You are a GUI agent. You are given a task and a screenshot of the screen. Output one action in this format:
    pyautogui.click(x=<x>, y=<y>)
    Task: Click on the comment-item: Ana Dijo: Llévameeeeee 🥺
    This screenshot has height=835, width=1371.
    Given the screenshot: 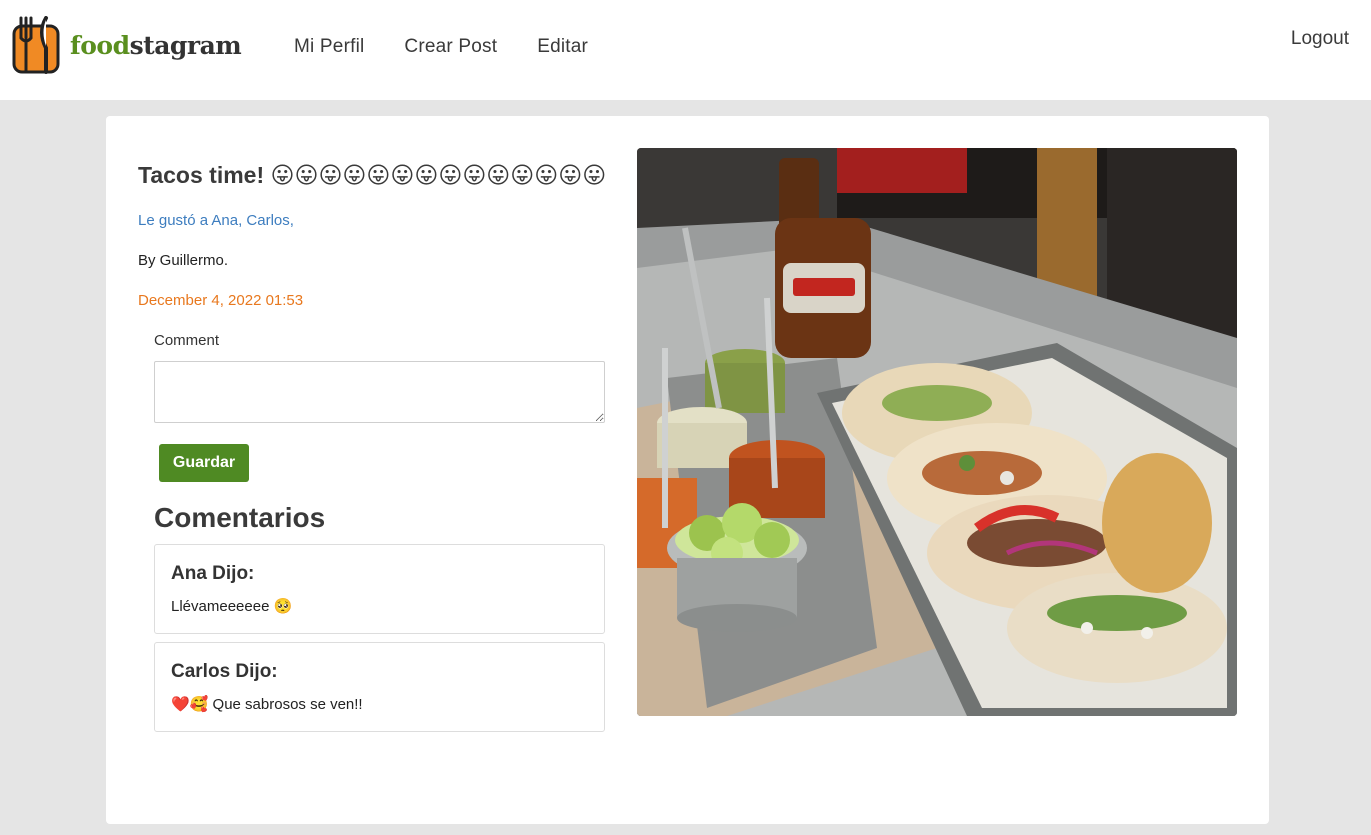 What is the action you would take?
    pyautogui.click(x=379, y=589)
    